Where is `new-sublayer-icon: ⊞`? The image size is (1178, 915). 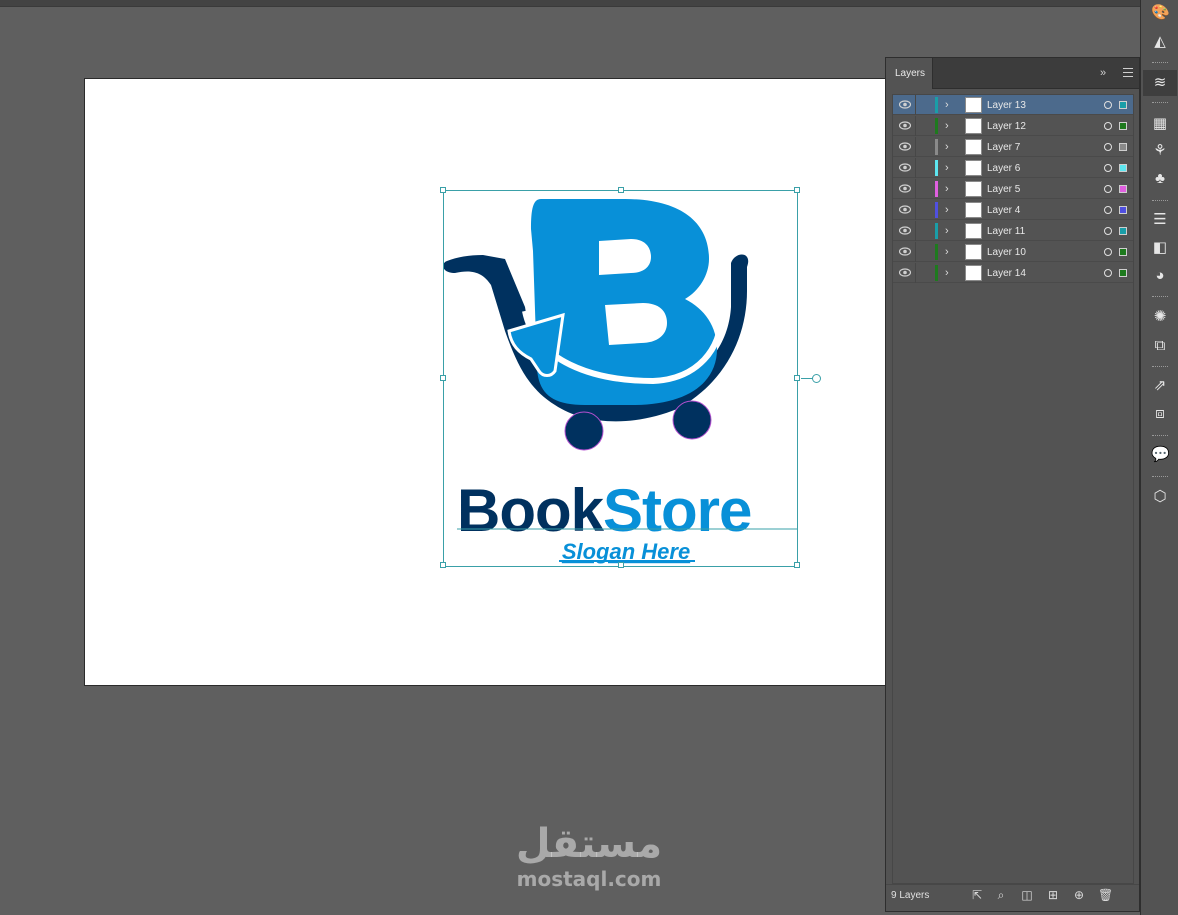
new-sublayer-icon: ⊞ is located at coordinates (1053, 895).